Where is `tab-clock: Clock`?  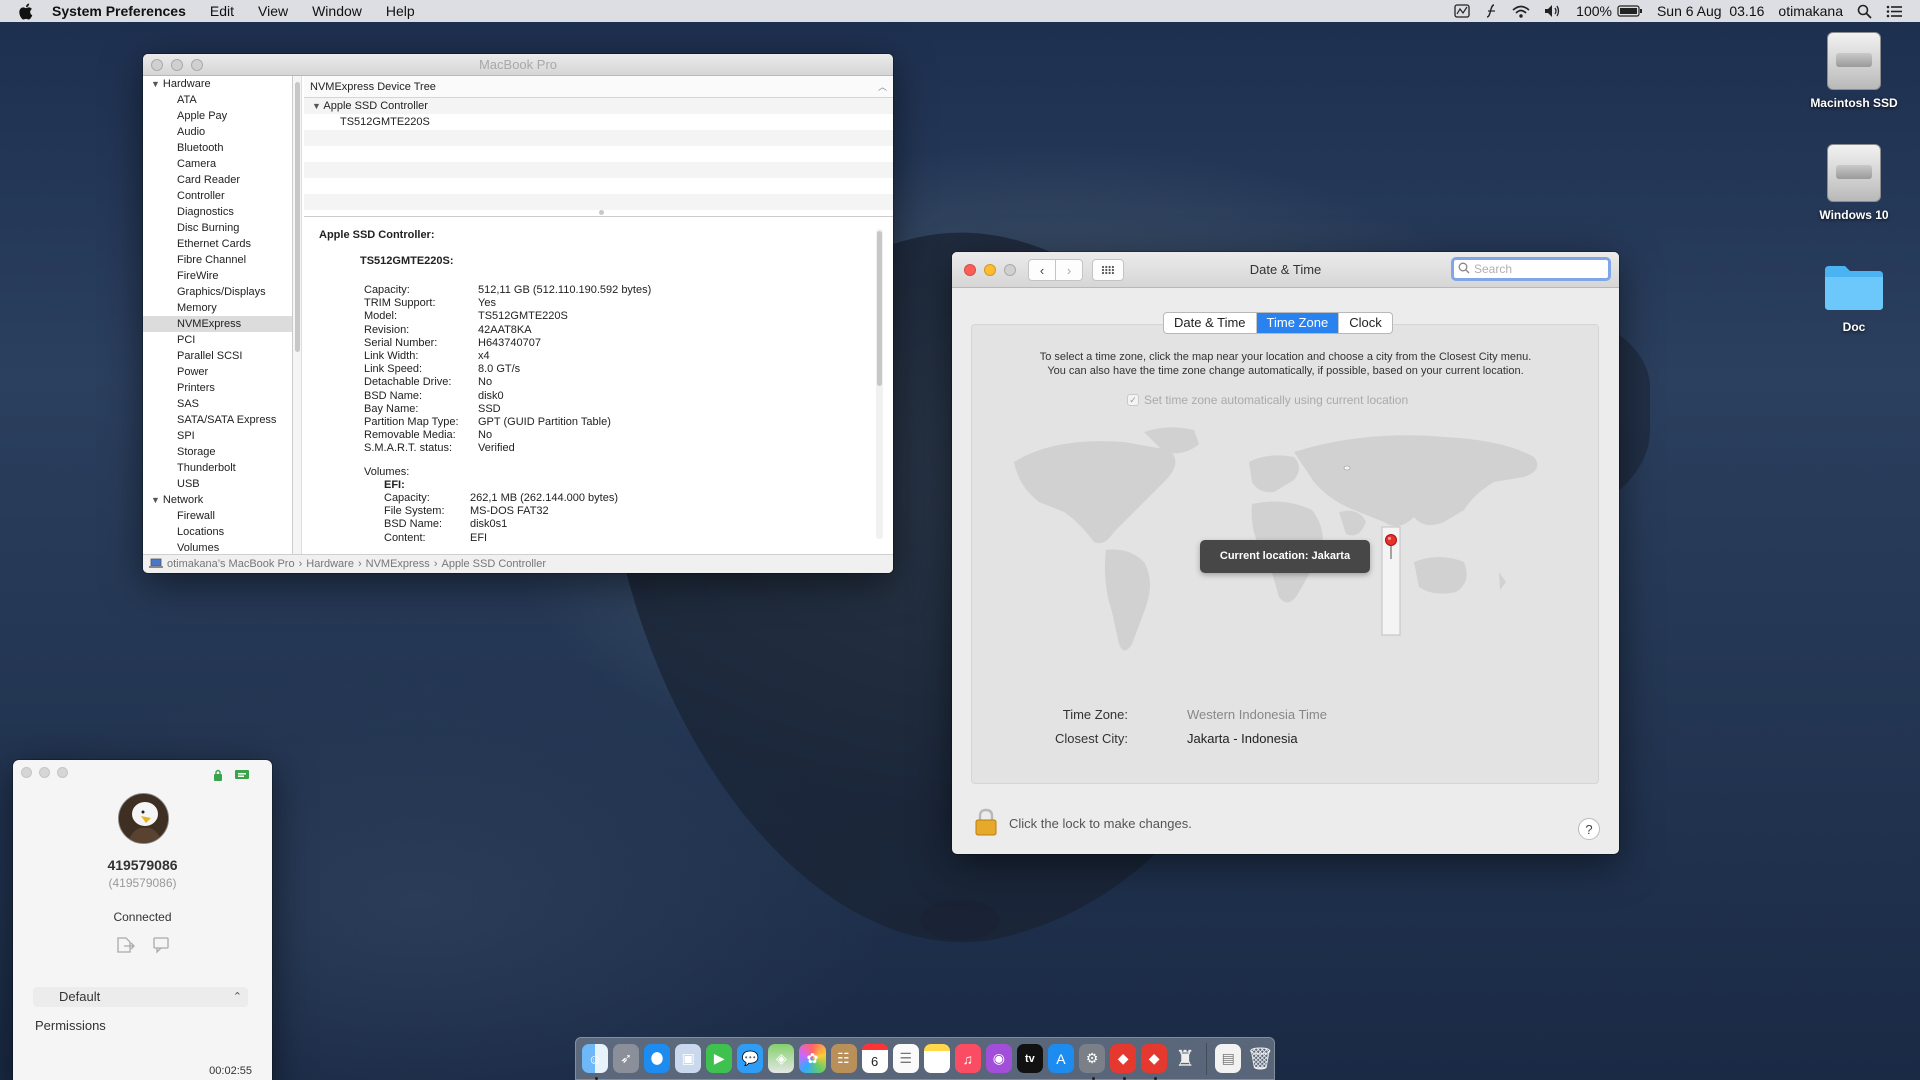 tab-clock: Clock is located at coordinates (1365, 323).